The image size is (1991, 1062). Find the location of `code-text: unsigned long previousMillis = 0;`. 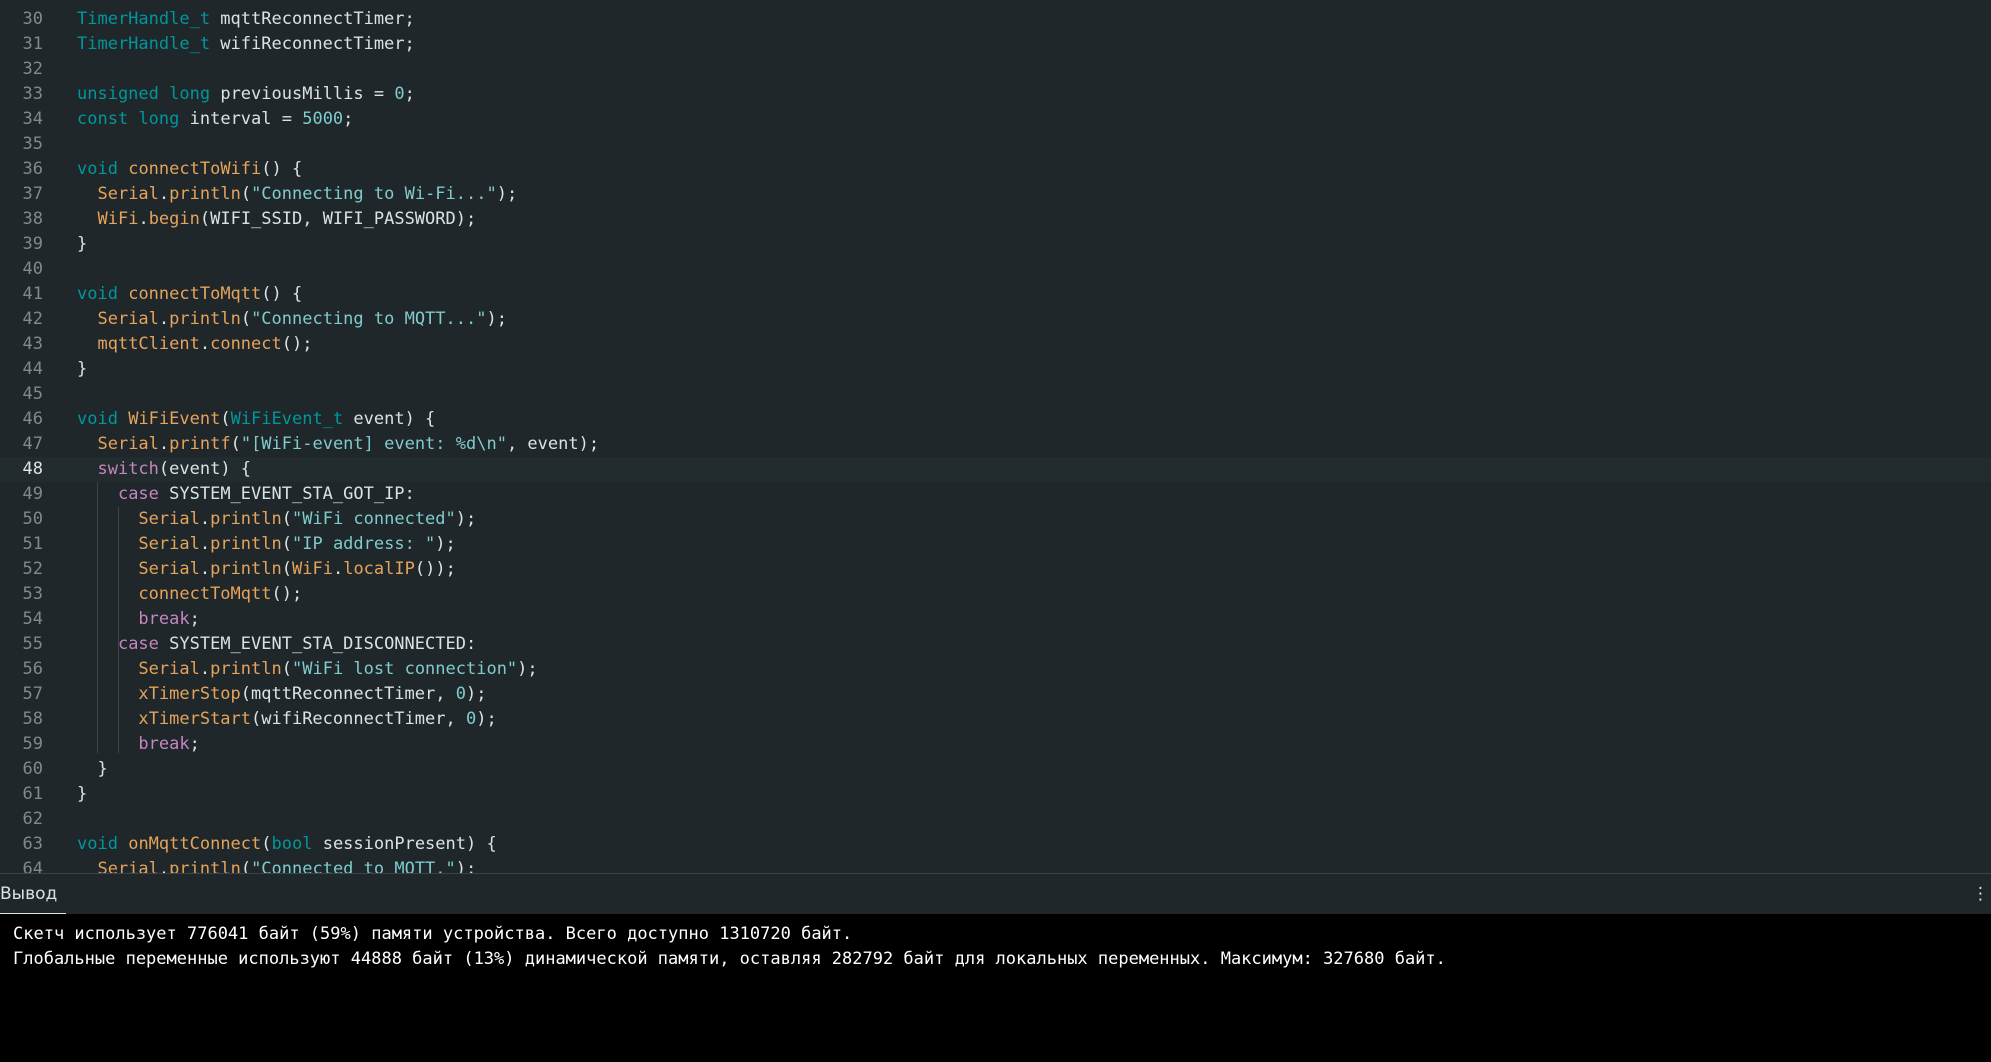

code-text: unsigned long previousMillis = 0; is located at coordinates (246, 94).